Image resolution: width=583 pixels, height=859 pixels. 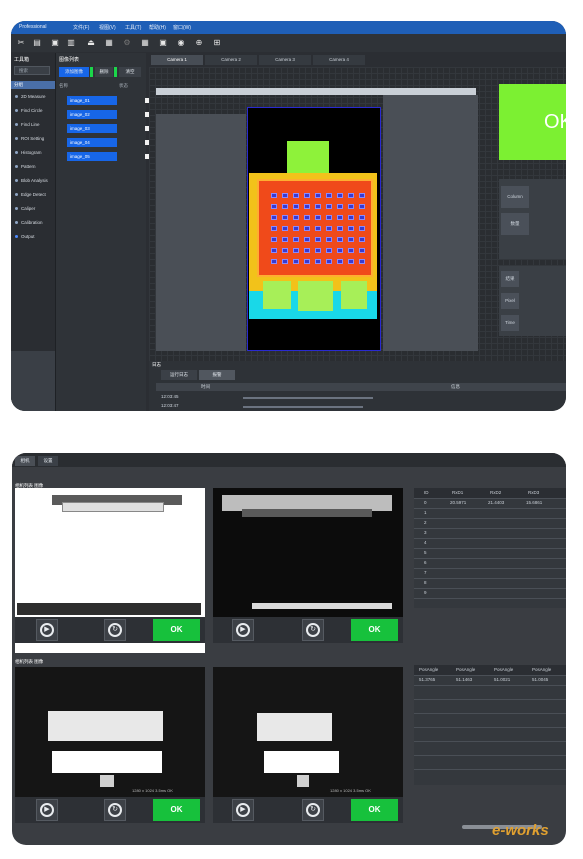 What do you see at coordinates (157, 27) in the screenshot?
I see `menu-item: 帮助(H)` at bounding box center [157, 27].